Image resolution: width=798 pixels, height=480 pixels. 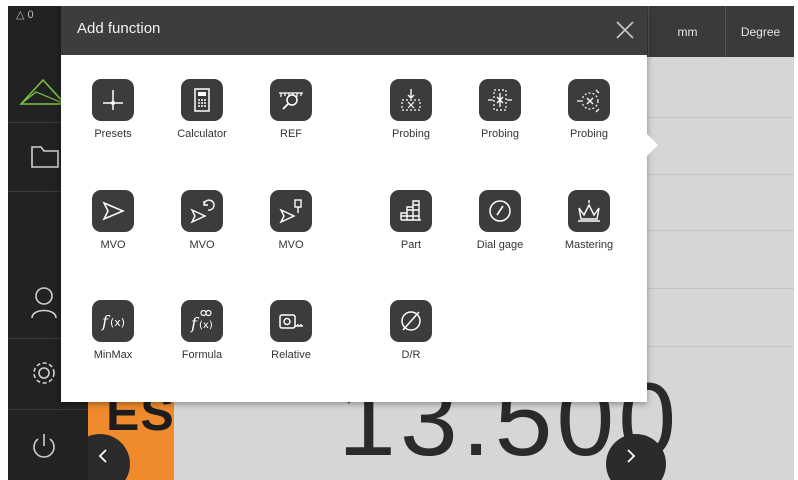 I want to click on calculator-icon, so click(x=202, y=100).